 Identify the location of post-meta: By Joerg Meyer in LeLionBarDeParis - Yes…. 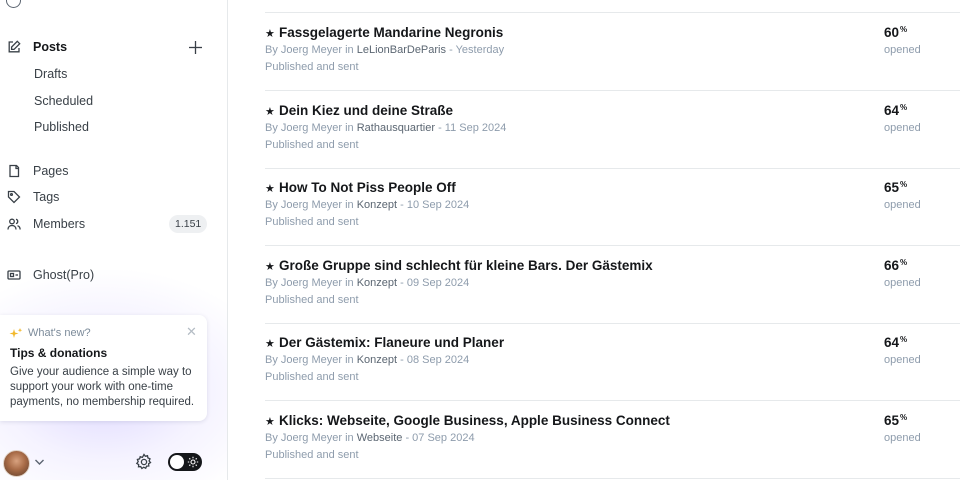
(384, 50).